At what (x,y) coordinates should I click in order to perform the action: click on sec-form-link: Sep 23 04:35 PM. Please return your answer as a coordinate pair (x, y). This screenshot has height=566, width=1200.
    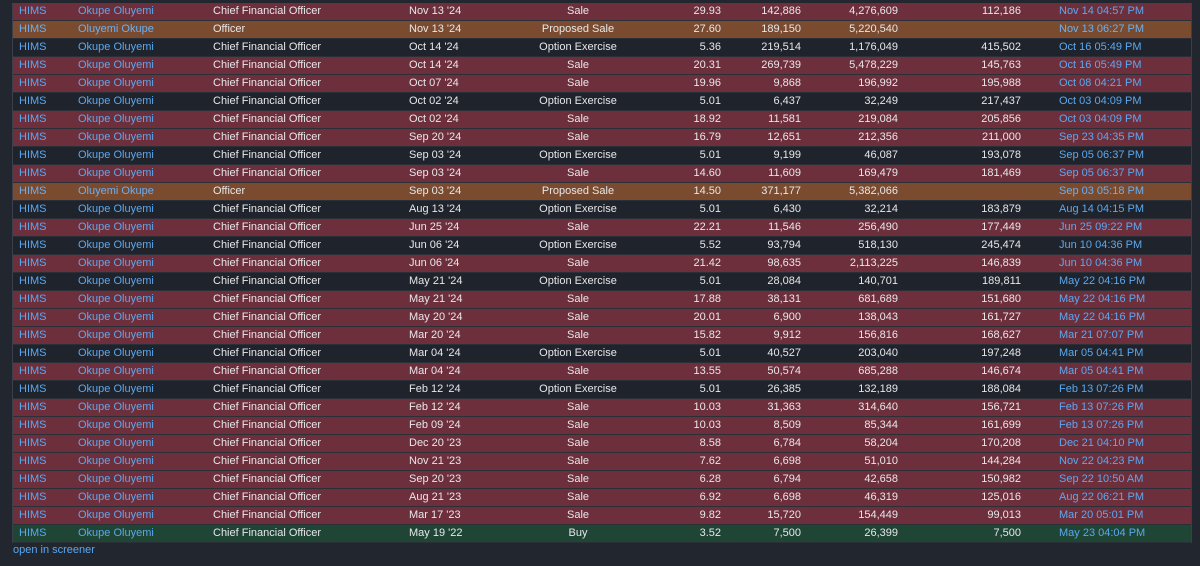
    Looking at the image, I should click on (1101, 137).